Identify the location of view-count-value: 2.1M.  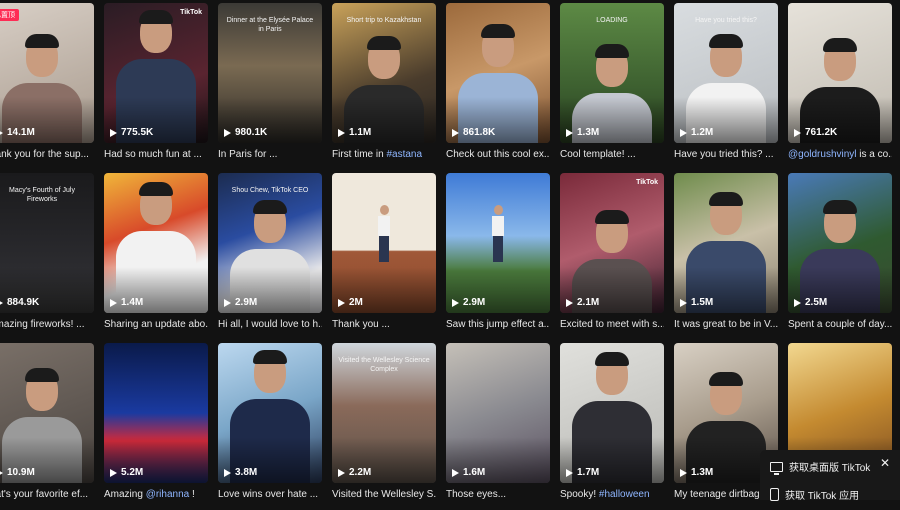
(588, 302).